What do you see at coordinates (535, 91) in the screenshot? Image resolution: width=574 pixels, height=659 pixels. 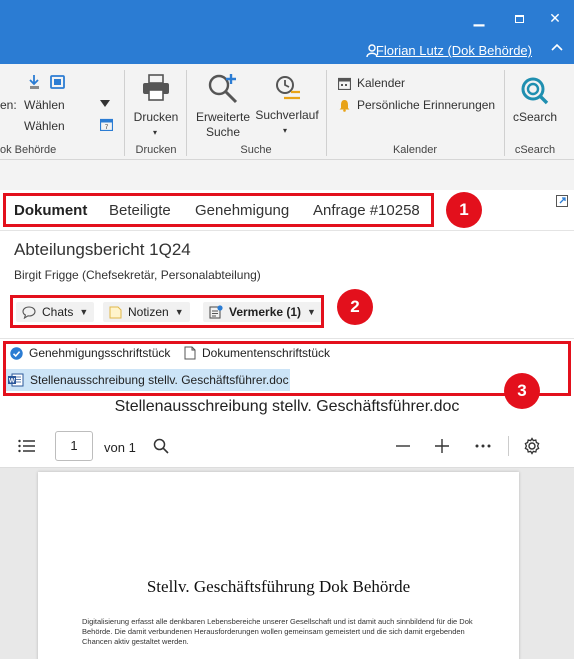 I see `csearch-icon` at bounding box center [535, 91].